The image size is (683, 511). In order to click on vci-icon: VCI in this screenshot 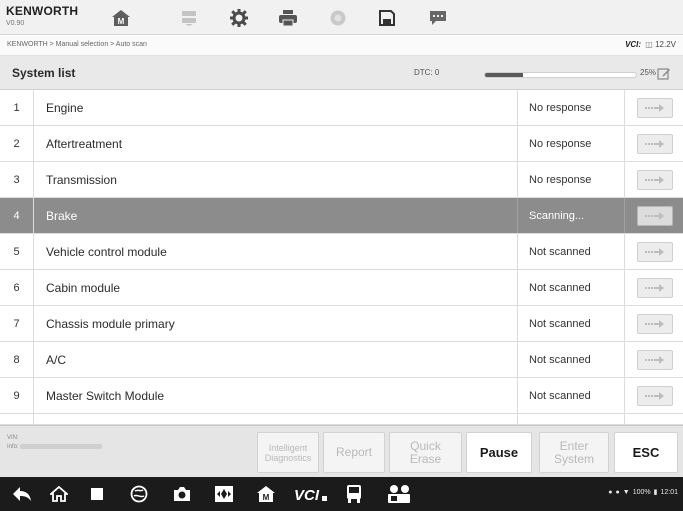, I will do `click(310, 494)`.